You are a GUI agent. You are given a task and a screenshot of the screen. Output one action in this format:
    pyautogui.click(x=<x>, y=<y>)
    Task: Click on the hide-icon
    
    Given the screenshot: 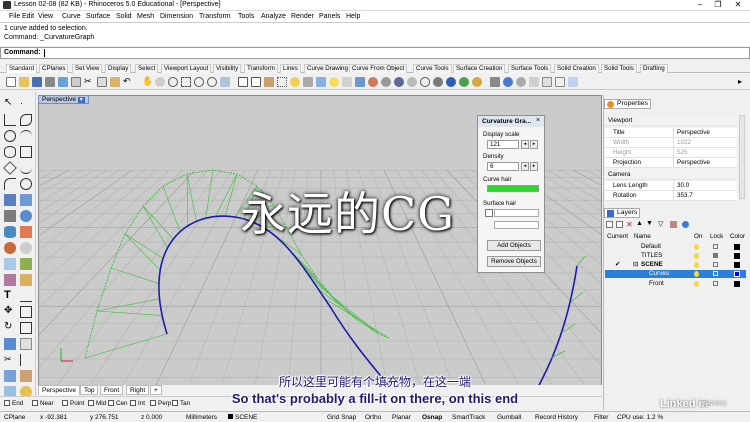 What is the action you would take?
    pyautogui.click(x=295, y=82)
    